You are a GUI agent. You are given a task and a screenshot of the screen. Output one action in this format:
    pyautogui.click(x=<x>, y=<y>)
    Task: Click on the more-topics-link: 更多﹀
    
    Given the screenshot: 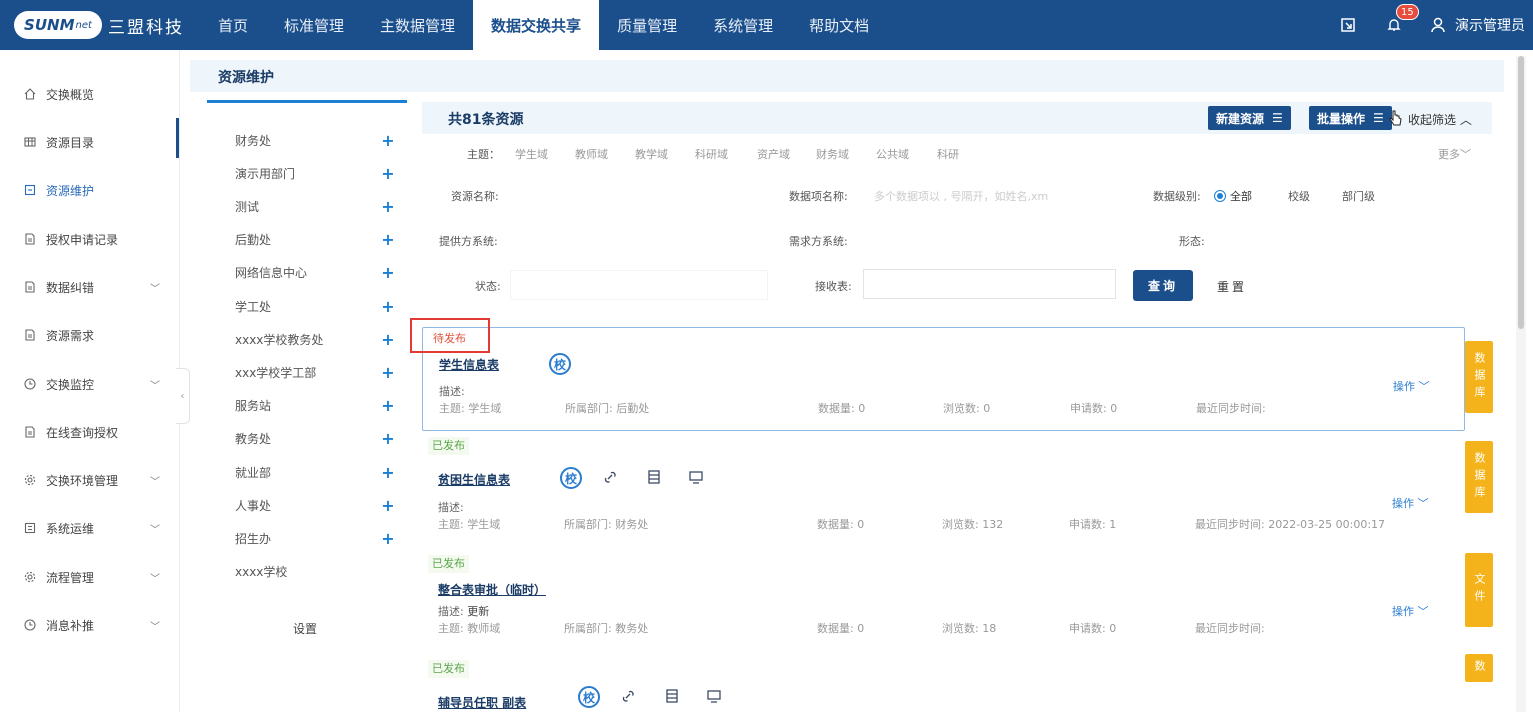 What is the action you would take?
    pyautogui.click(x=1454, y=154)
    